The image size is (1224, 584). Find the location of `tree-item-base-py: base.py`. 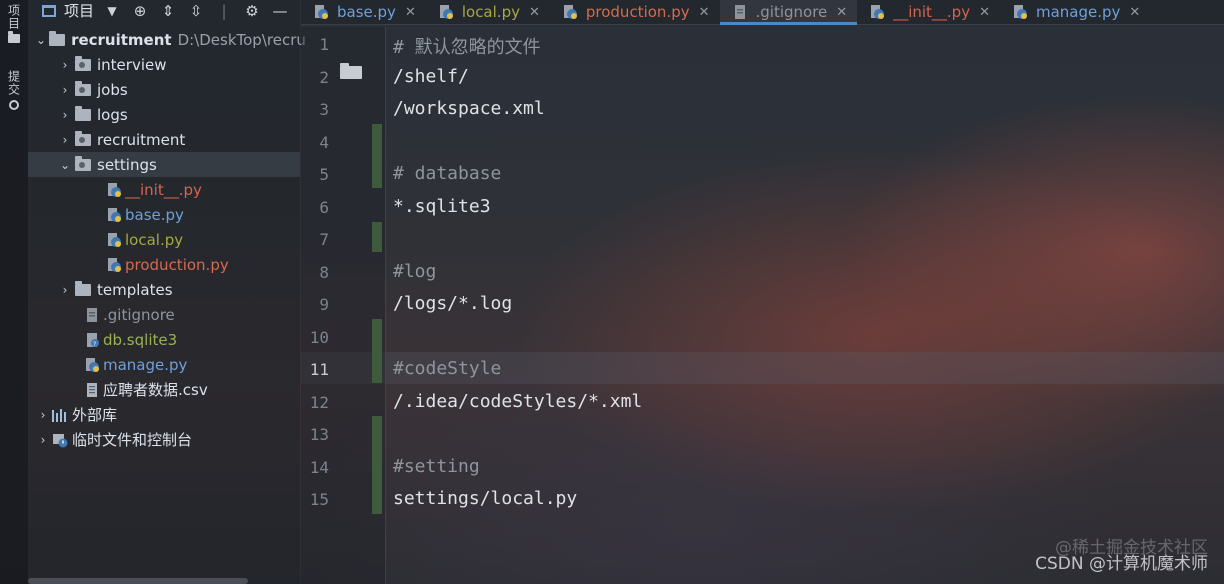

tree-item-base-py: base.py is located at coordinates (164, 214).